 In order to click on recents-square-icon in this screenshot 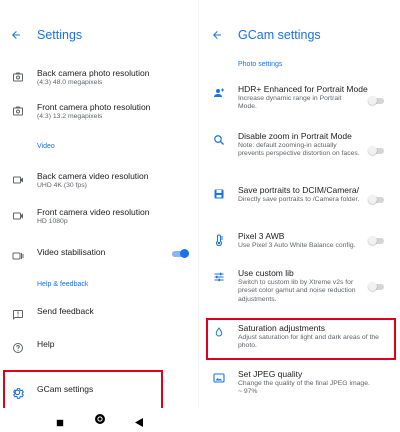, I will do `click(60, 423)`.